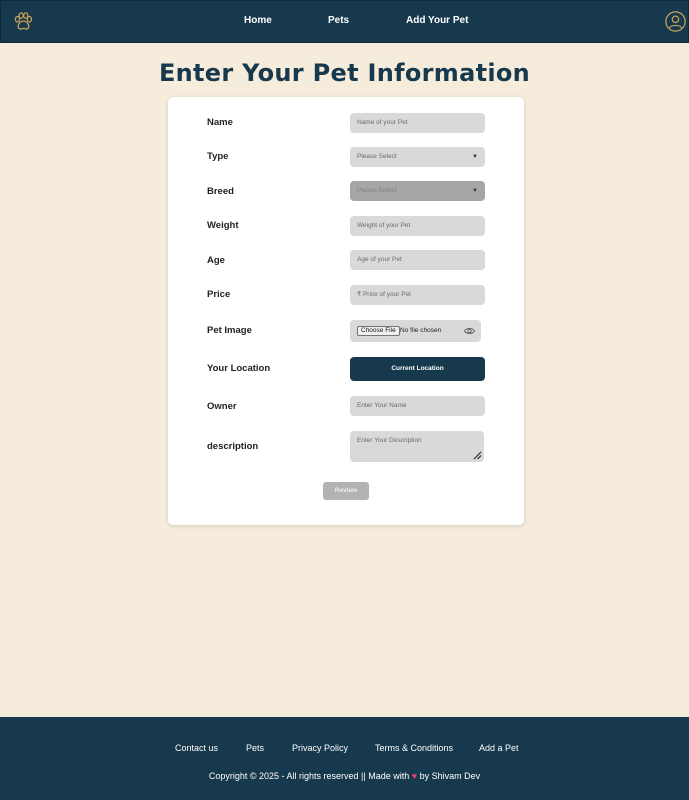 This screenshot has width=689, height=800. I want to click on footer-terms-link: Terms & Conditions, so click(414, 748).